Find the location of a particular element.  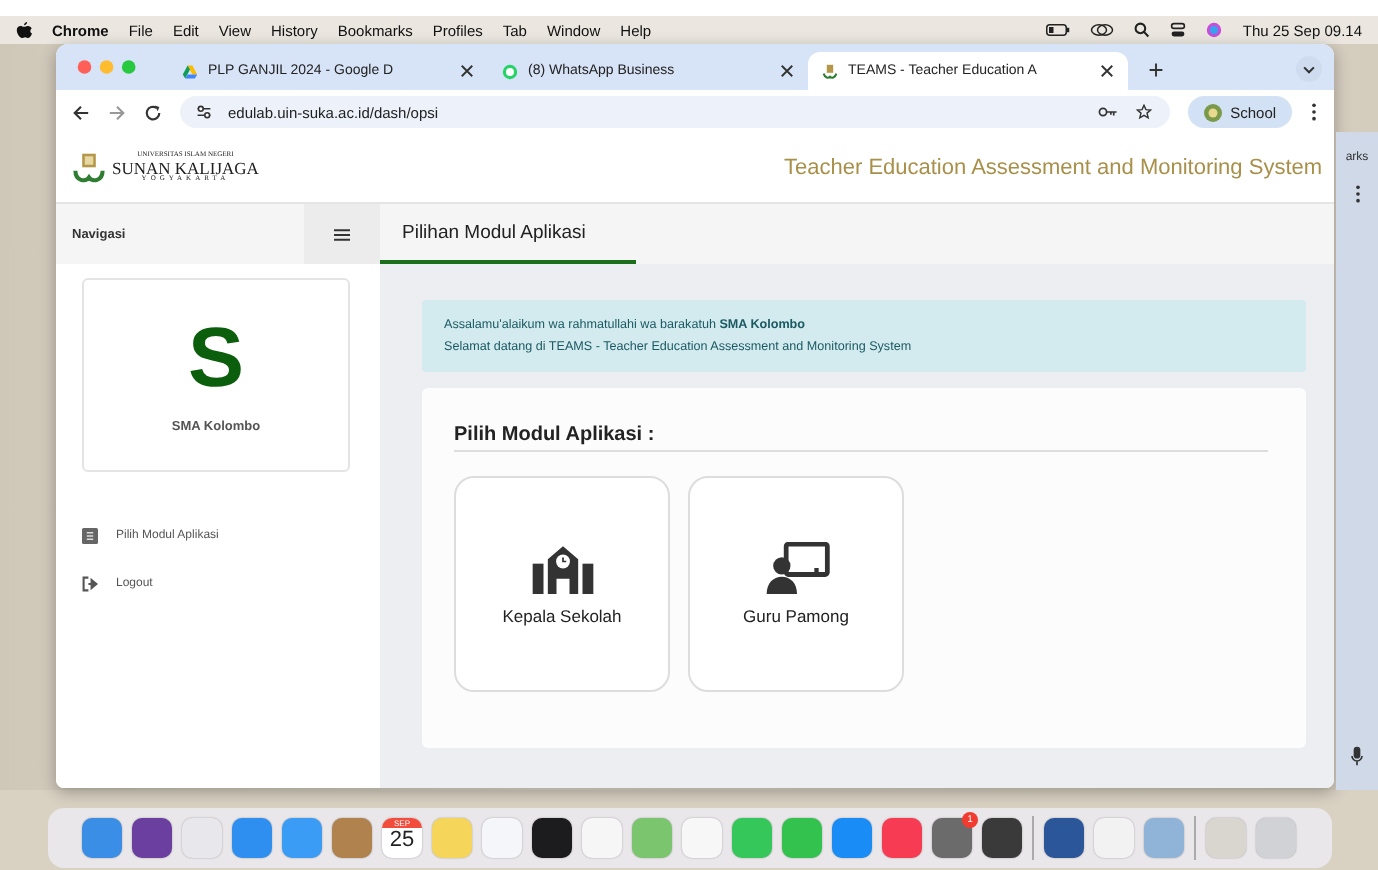

module-tile: Kepala Sekolah is located at coordinates (562, 584).